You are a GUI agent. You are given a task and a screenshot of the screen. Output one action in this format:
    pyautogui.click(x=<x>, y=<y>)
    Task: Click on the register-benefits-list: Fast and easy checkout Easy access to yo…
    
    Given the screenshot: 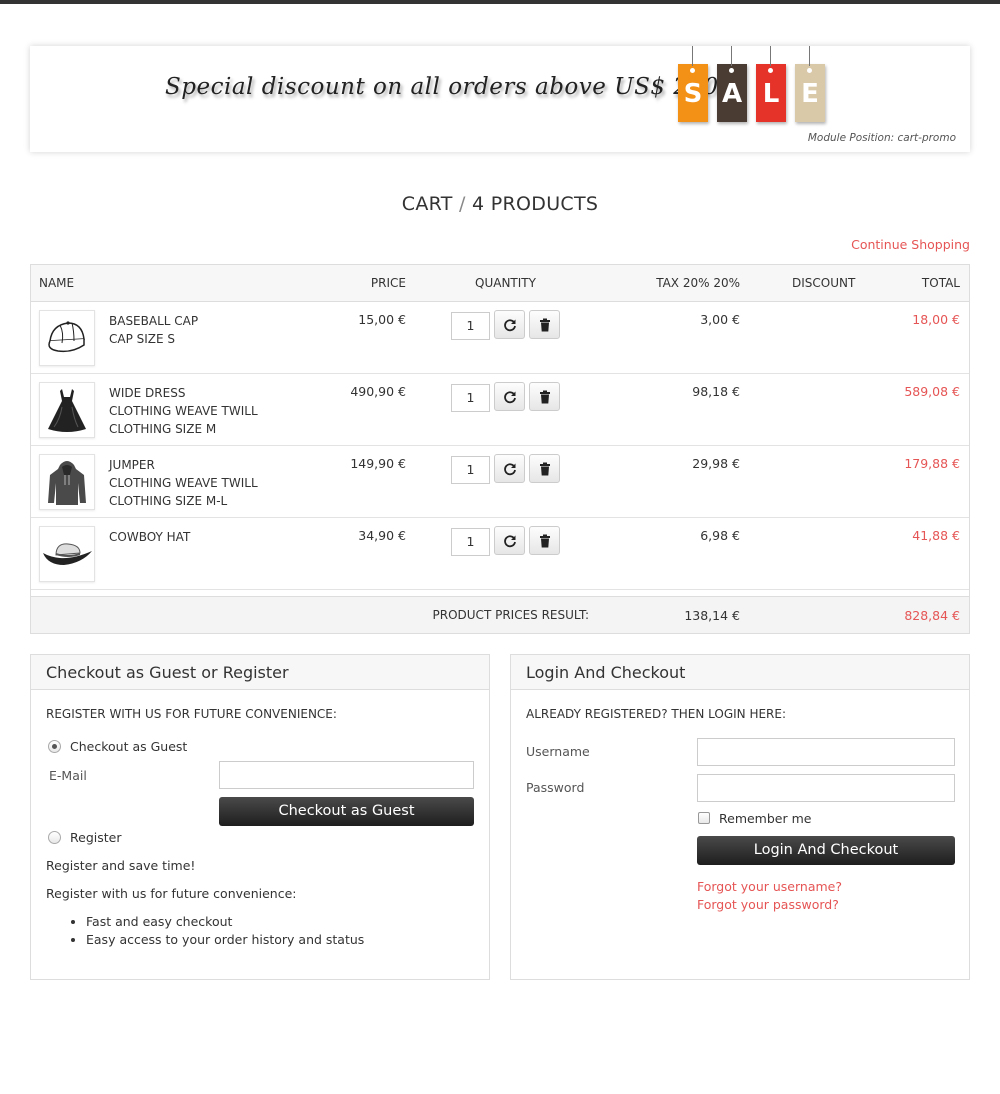 What is the action you would take?
    pyautogui.click(x=218, y=931)
    